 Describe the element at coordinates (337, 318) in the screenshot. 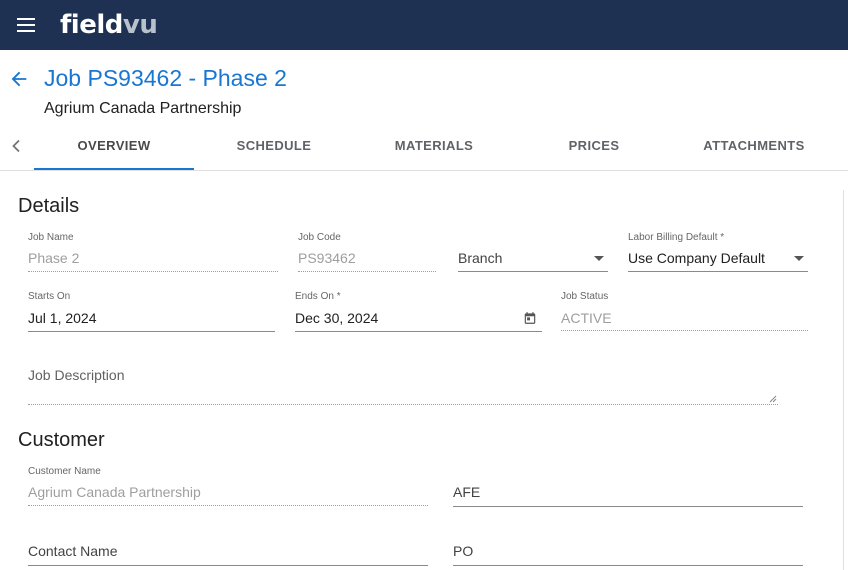

I see `ends-on-value: Dec 30, 2024` at that location.